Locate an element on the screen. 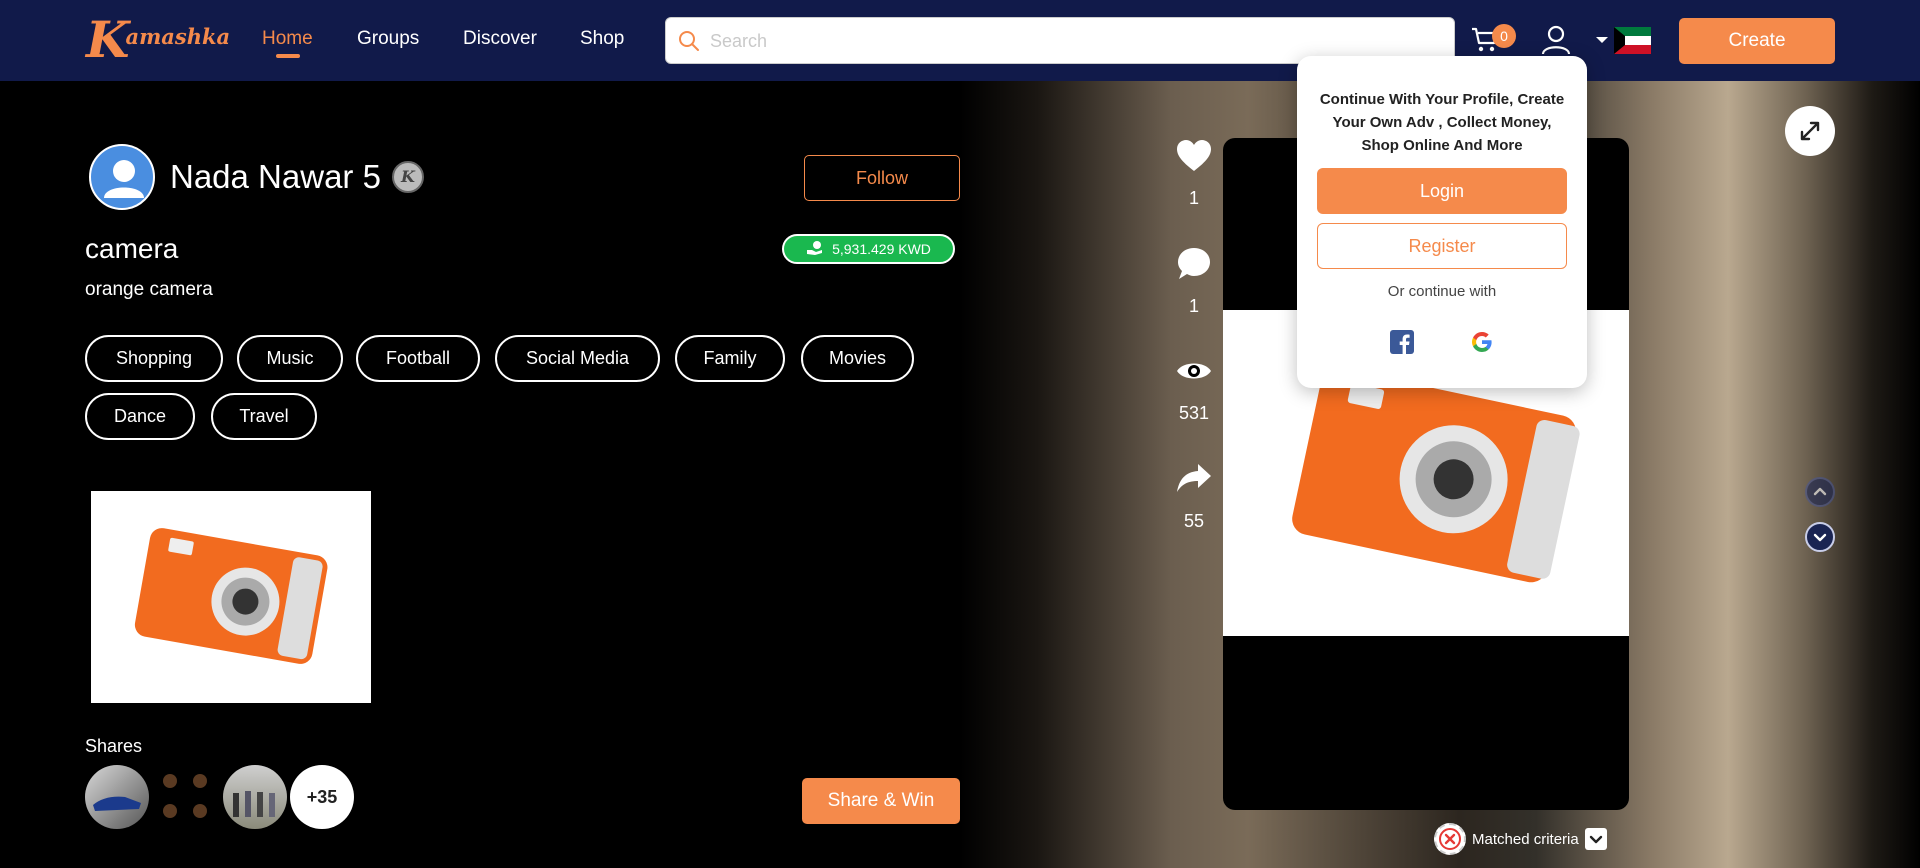 This screenshot has height=868, width=1920. shares-label: Shares is located at coordinates (114, 746).